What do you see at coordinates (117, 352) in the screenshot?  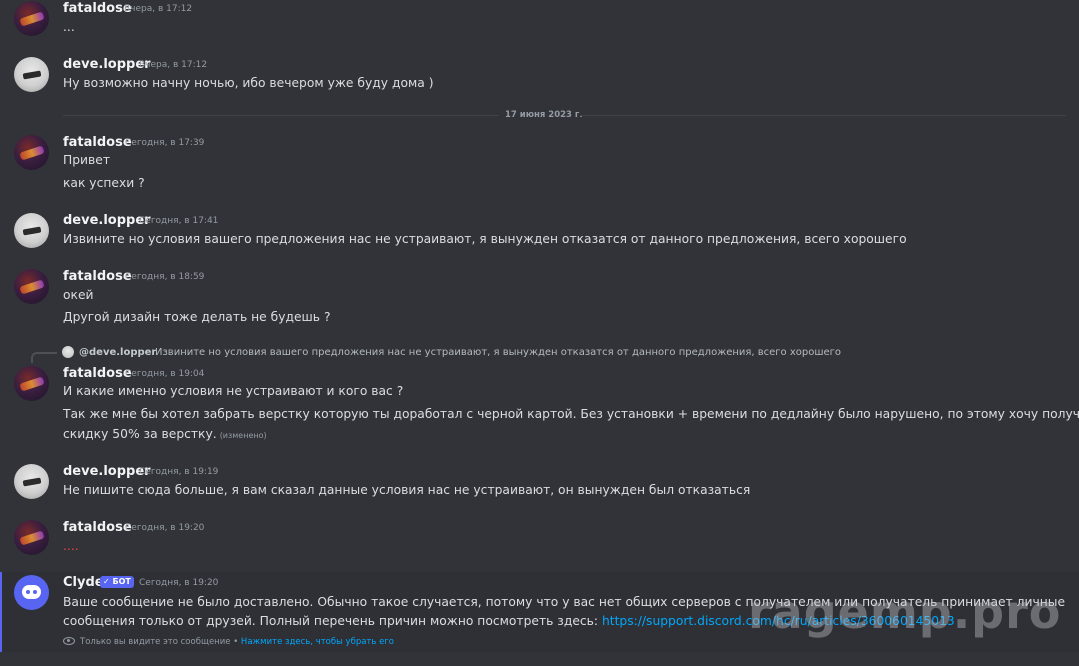 I see `reply-author: @deve.lopper` at bounding box center [117, 352].